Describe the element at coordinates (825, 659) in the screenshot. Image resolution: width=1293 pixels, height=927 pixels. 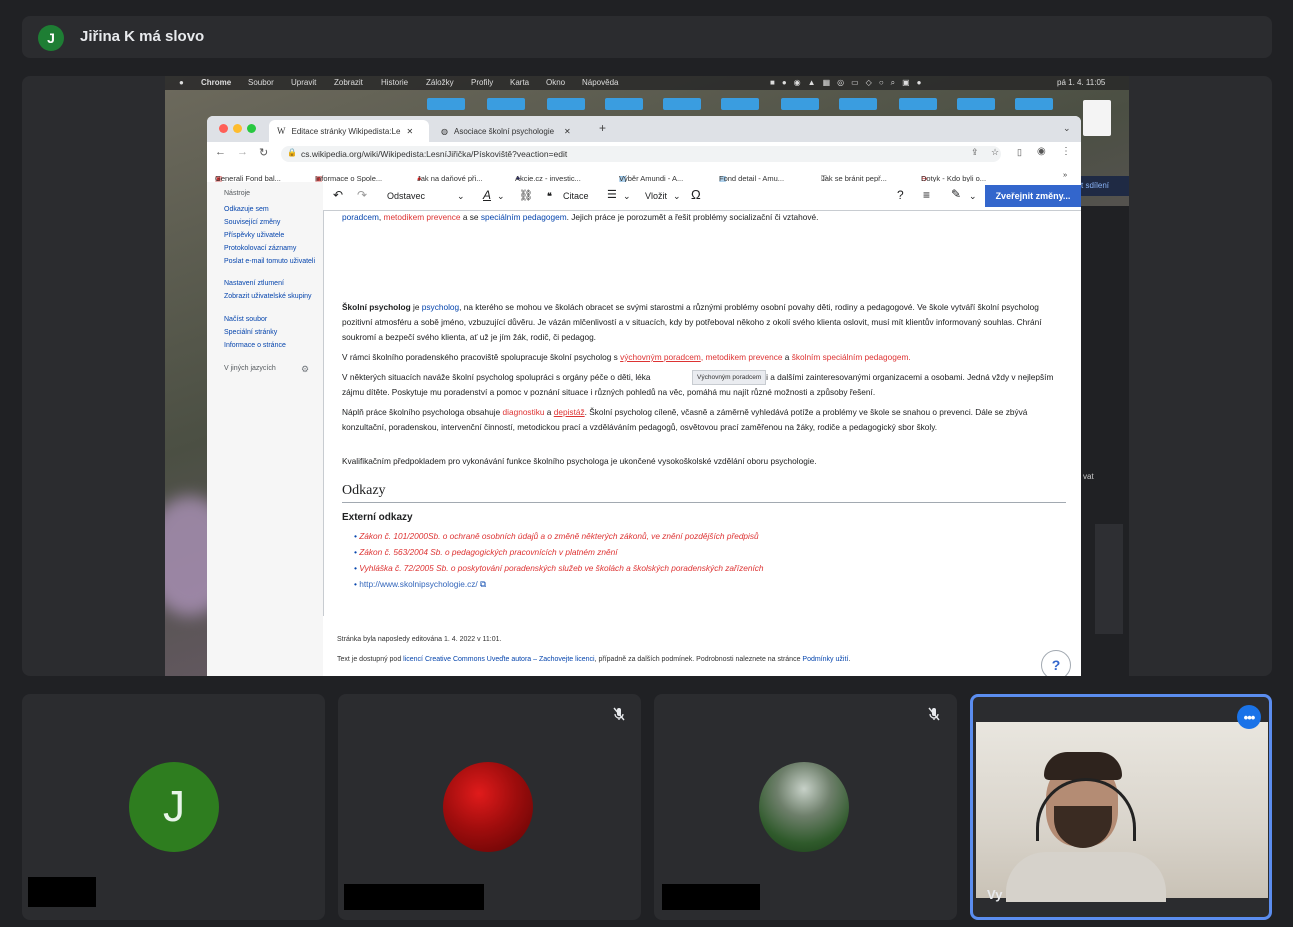
I see `terms-link: Podmínky užití` at that location.